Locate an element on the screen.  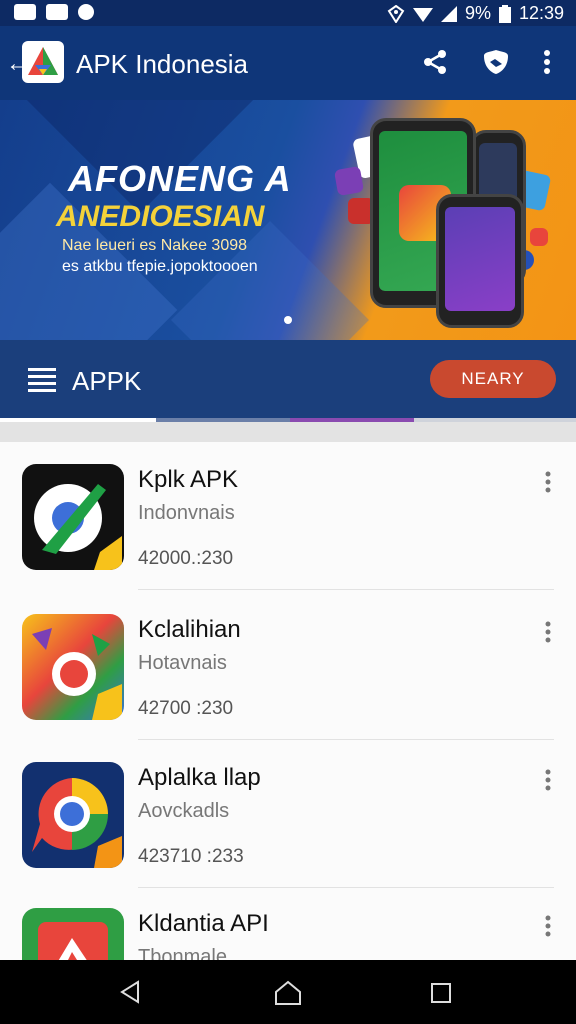
signal-icon is located at coordinates (448, 13).